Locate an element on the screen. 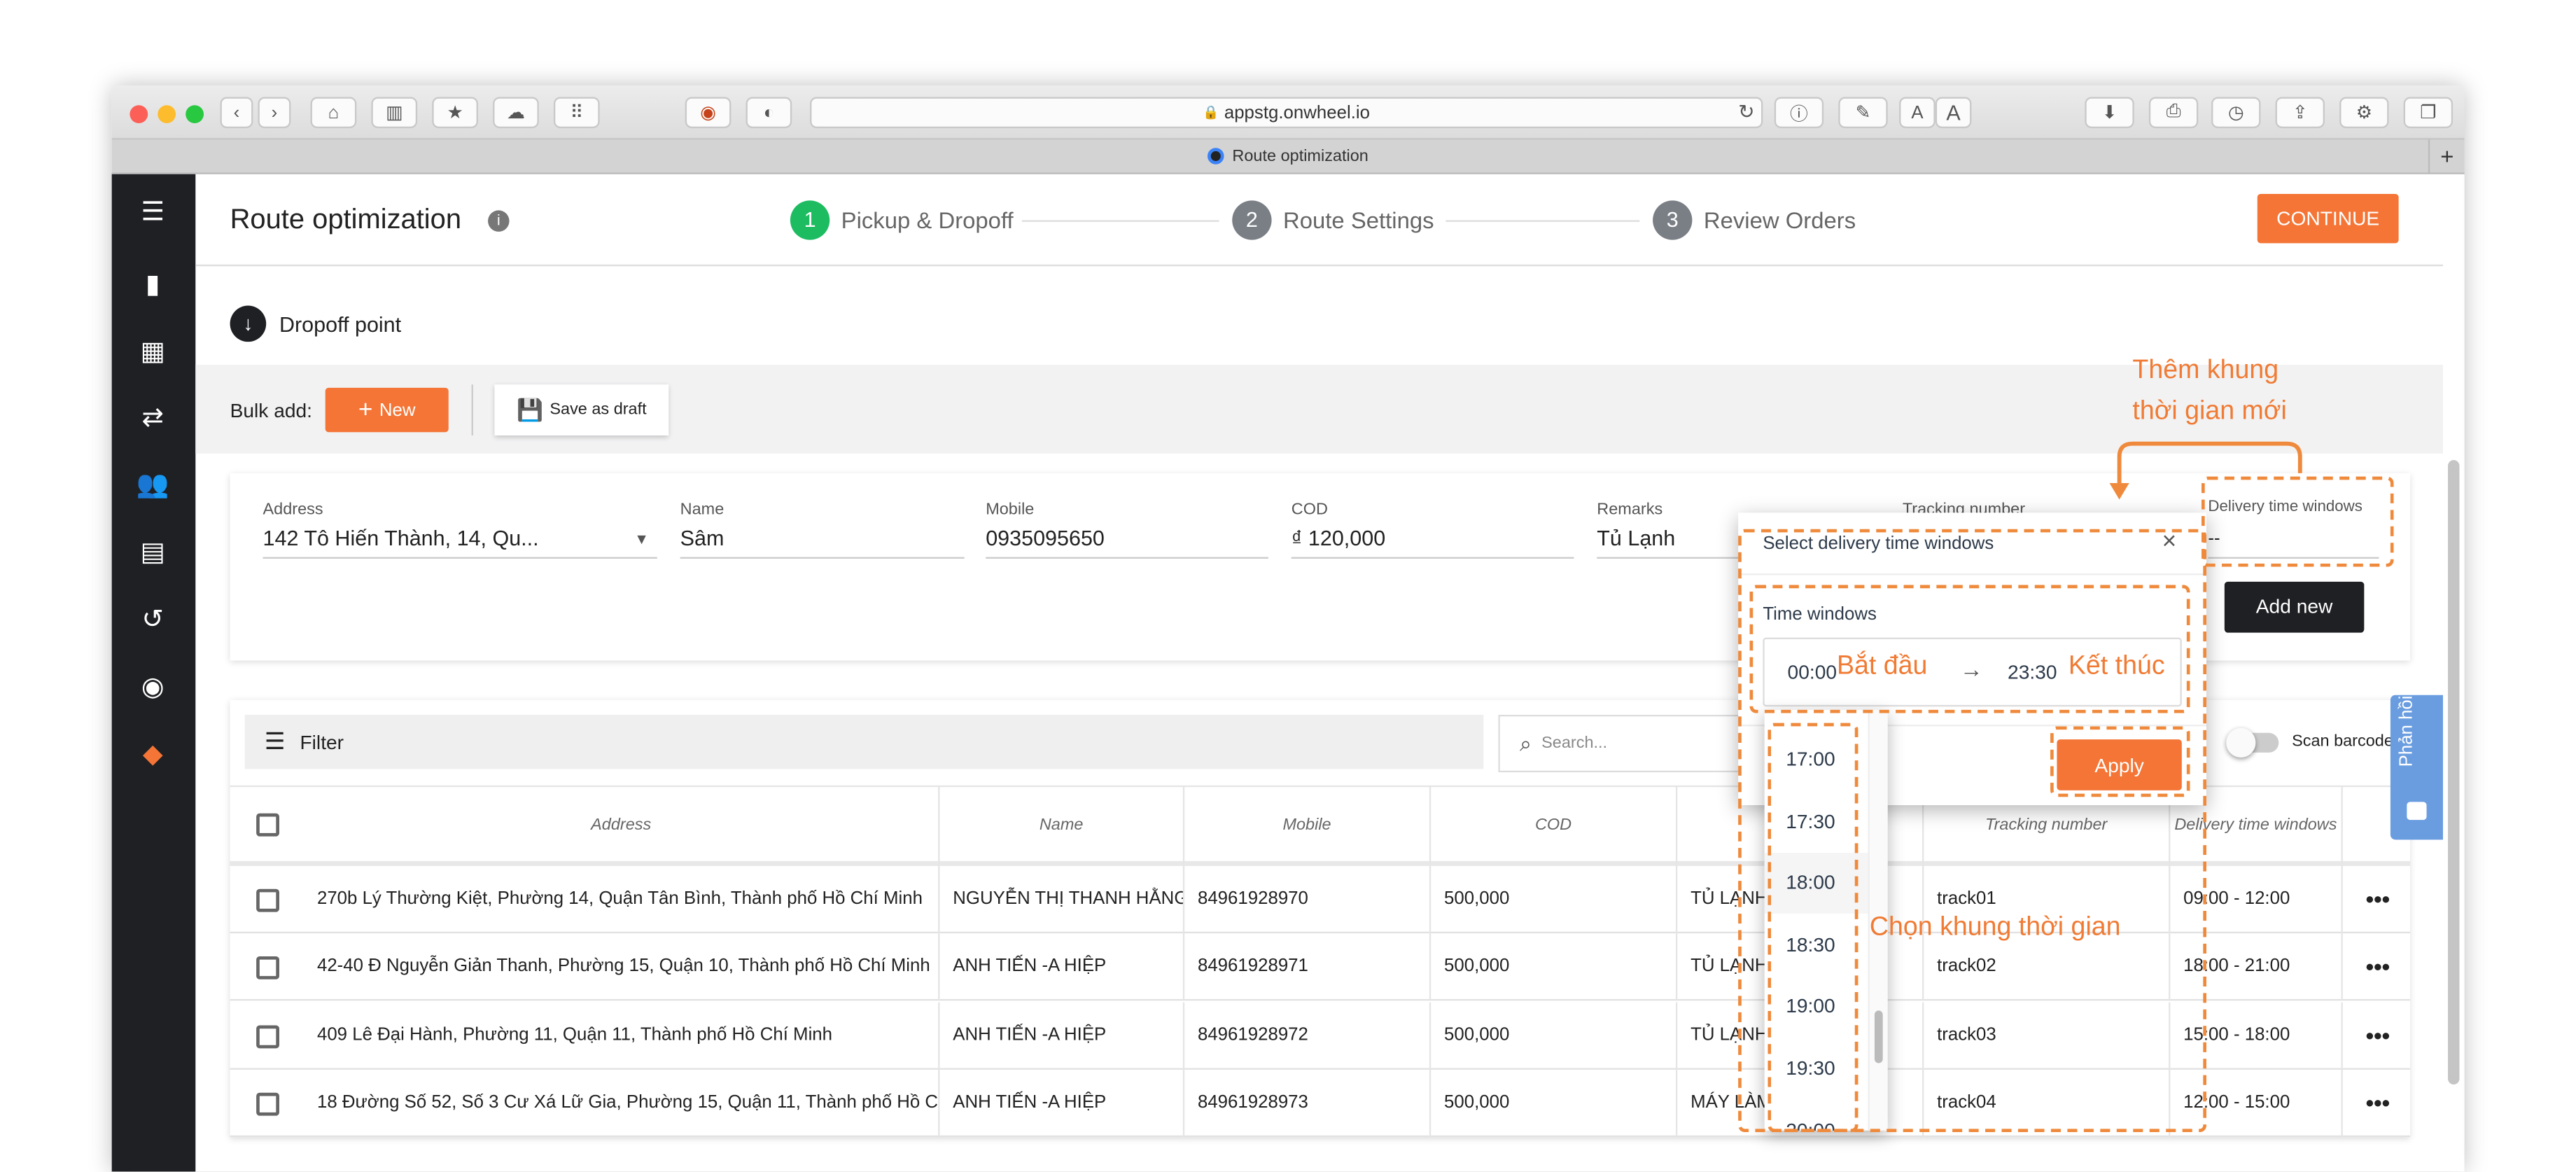 This screenshot has height=1172, width=2576. step-2-label: Route Settings is located at coordinates (1358, 221).